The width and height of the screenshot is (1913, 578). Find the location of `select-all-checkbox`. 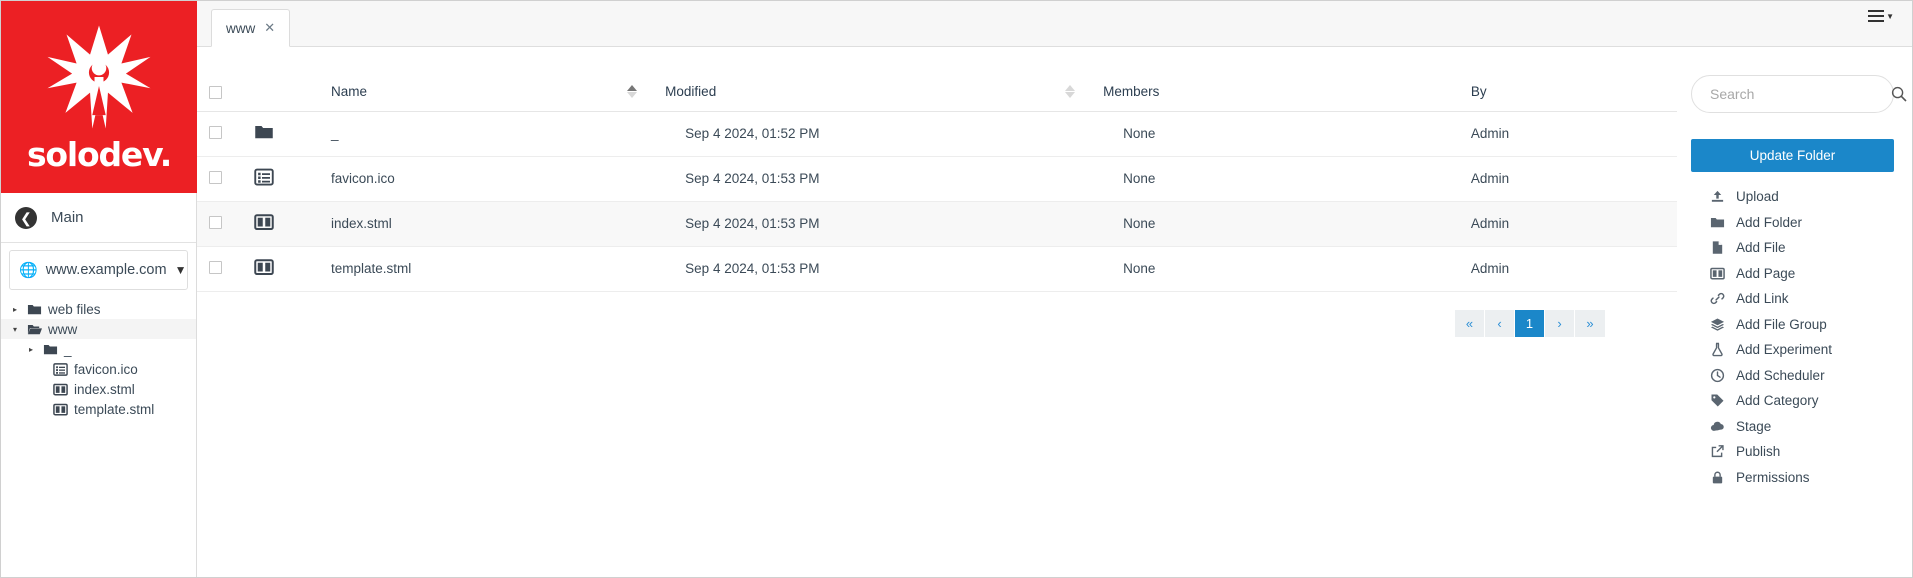

select-all-checkbox is located at coordinates (215, 92).